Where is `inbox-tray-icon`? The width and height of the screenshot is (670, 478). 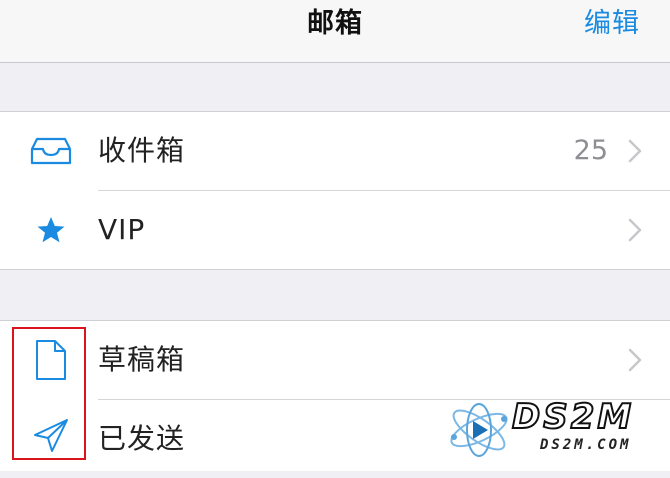 inbox-tray-icon is located at coordinates (51, 151).